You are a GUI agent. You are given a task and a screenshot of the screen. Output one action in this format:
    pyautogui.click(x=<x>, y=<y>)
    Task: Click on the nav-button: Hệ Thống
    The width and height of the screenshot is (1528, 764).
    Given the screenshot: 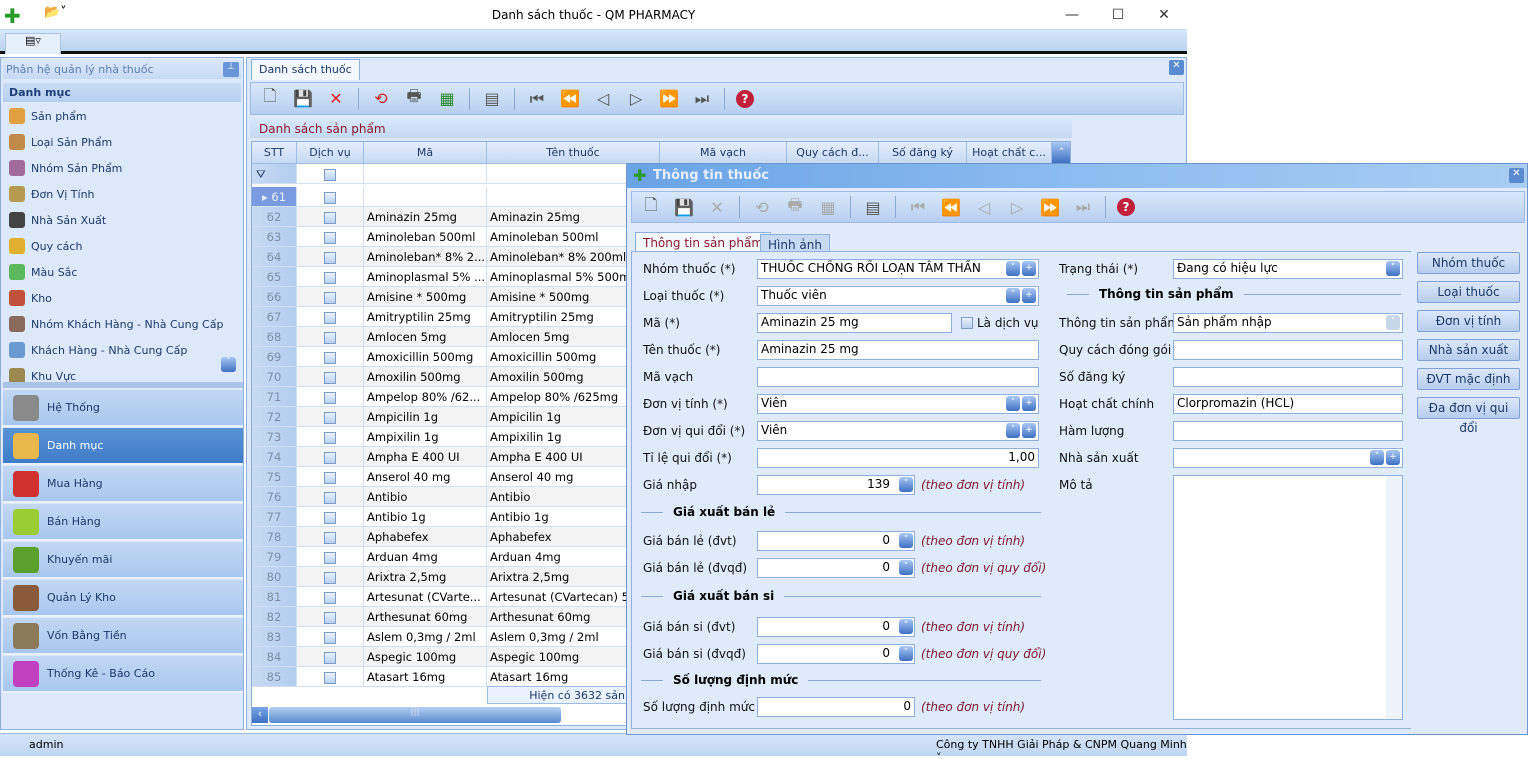 What is the action you would take?
    pyautogui.click(x=123, y=408)
    